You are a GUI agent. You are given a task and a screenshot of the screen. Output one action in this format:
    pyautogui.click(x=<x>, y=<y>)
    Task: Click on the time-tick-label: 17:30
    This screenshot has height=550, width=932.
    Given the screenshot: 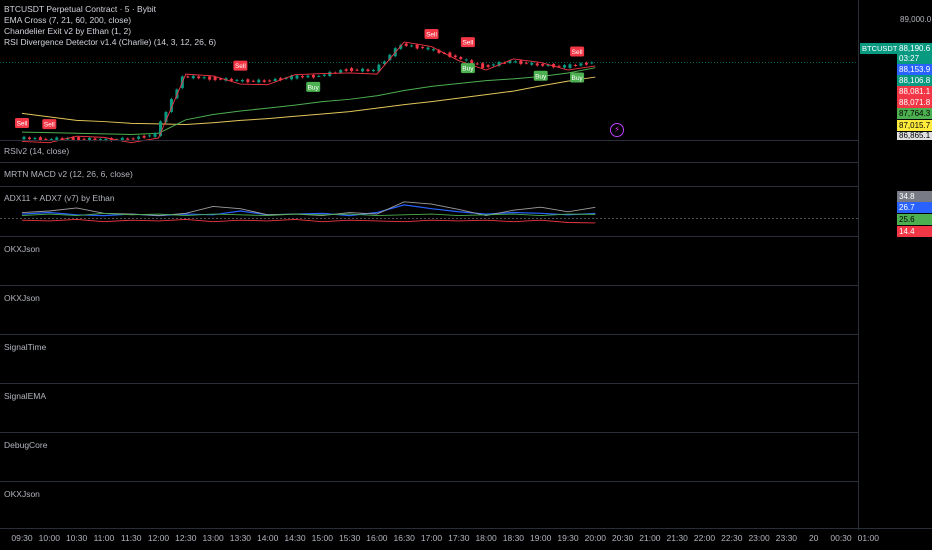 What is the action you would take?
    pyautogui.click(x=459, y=538)
    